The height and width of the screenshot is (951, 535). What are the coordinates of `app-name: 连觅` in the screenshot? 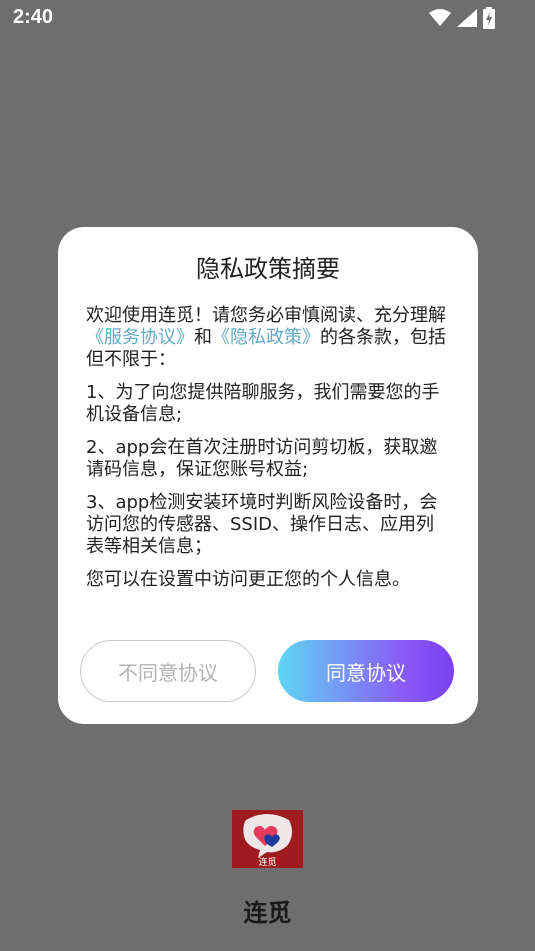 It's located at (267, 913).